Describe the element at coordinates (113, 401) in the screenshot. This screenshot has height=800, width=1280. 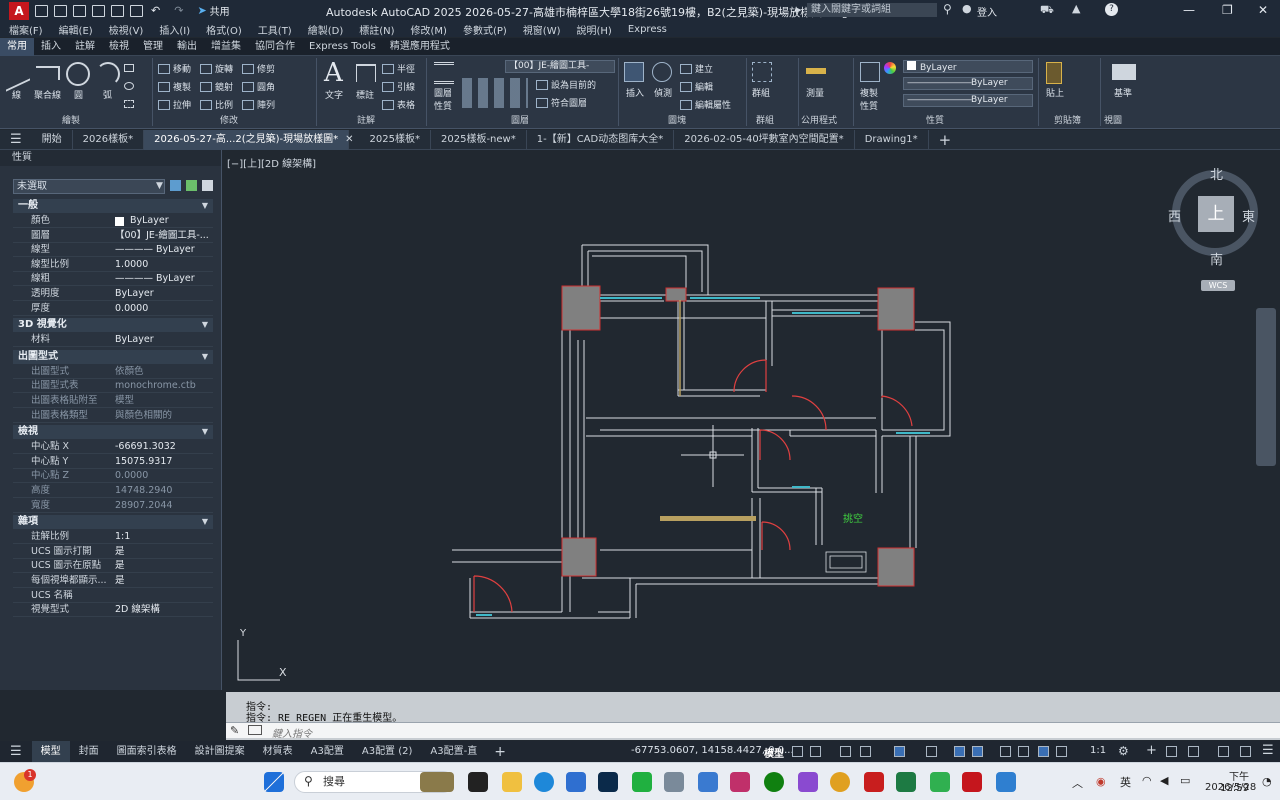
I see `property-row: 出圖表格貼附至 模型` at that location.